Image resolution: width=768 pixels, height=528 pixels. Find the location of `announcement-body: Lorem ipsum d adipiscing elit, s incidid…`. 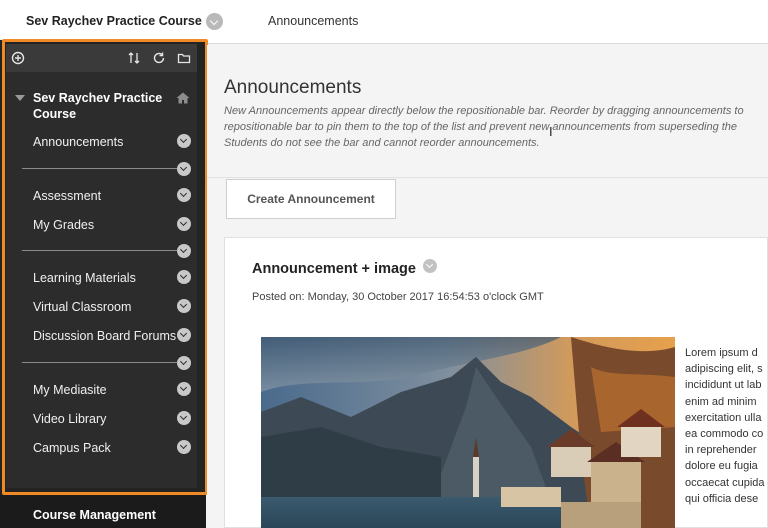

announcement-body: Lorem ipsum d adipiscing elit, s incidid… is located at coordinates (726, 426).